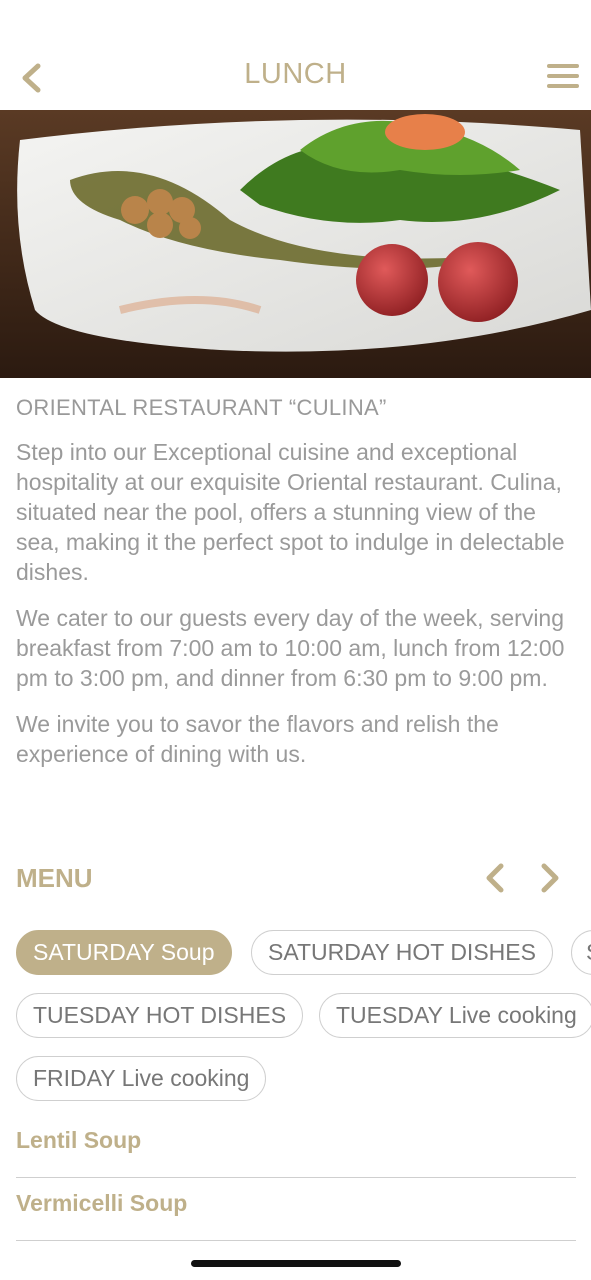 This screenshot has height=1280, width=591. What do you see at coordinates (296, 880) in the screenshot?
I see `menu-header: MENU` at bounding box center [296, 880].